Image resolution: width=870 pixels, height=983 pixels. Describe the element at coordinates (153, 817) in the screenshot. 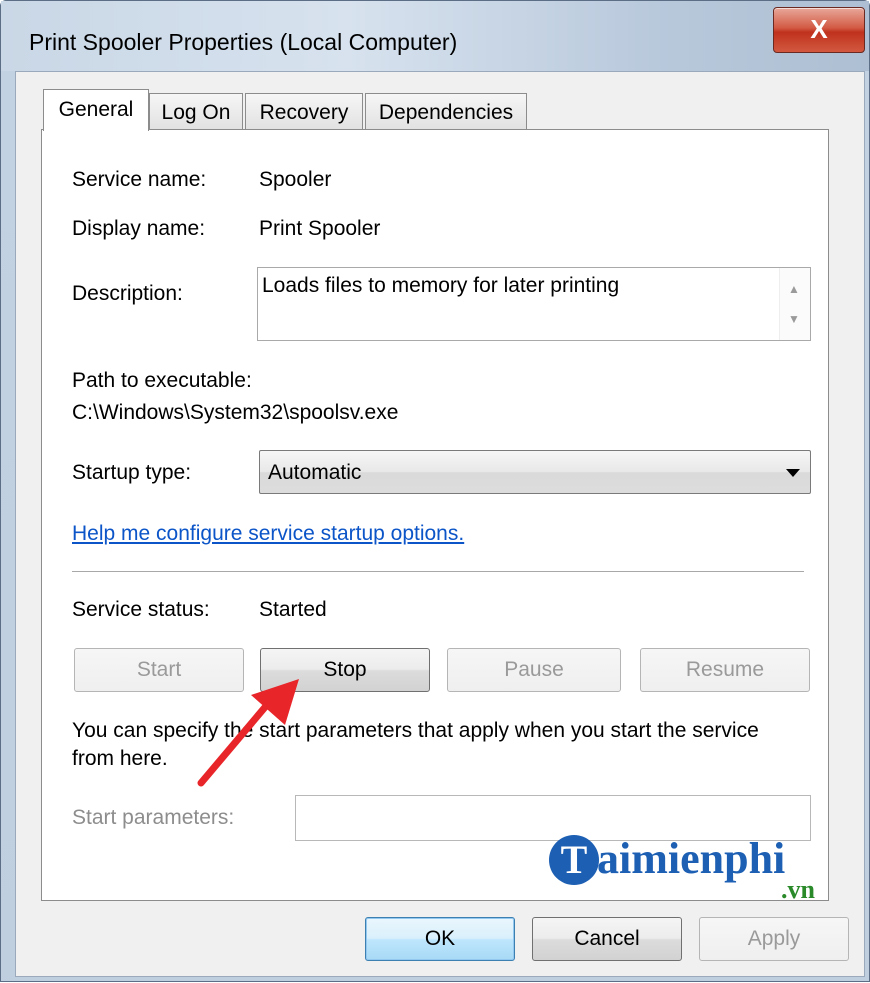

I see `start-params-label: Start parameters:` at that location.